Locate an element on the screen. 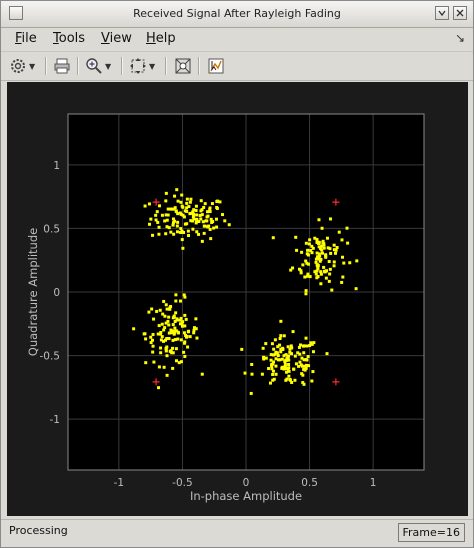 This screenshot has height=548, width=474. edit-plot-button is located at coordinates (216, 66).